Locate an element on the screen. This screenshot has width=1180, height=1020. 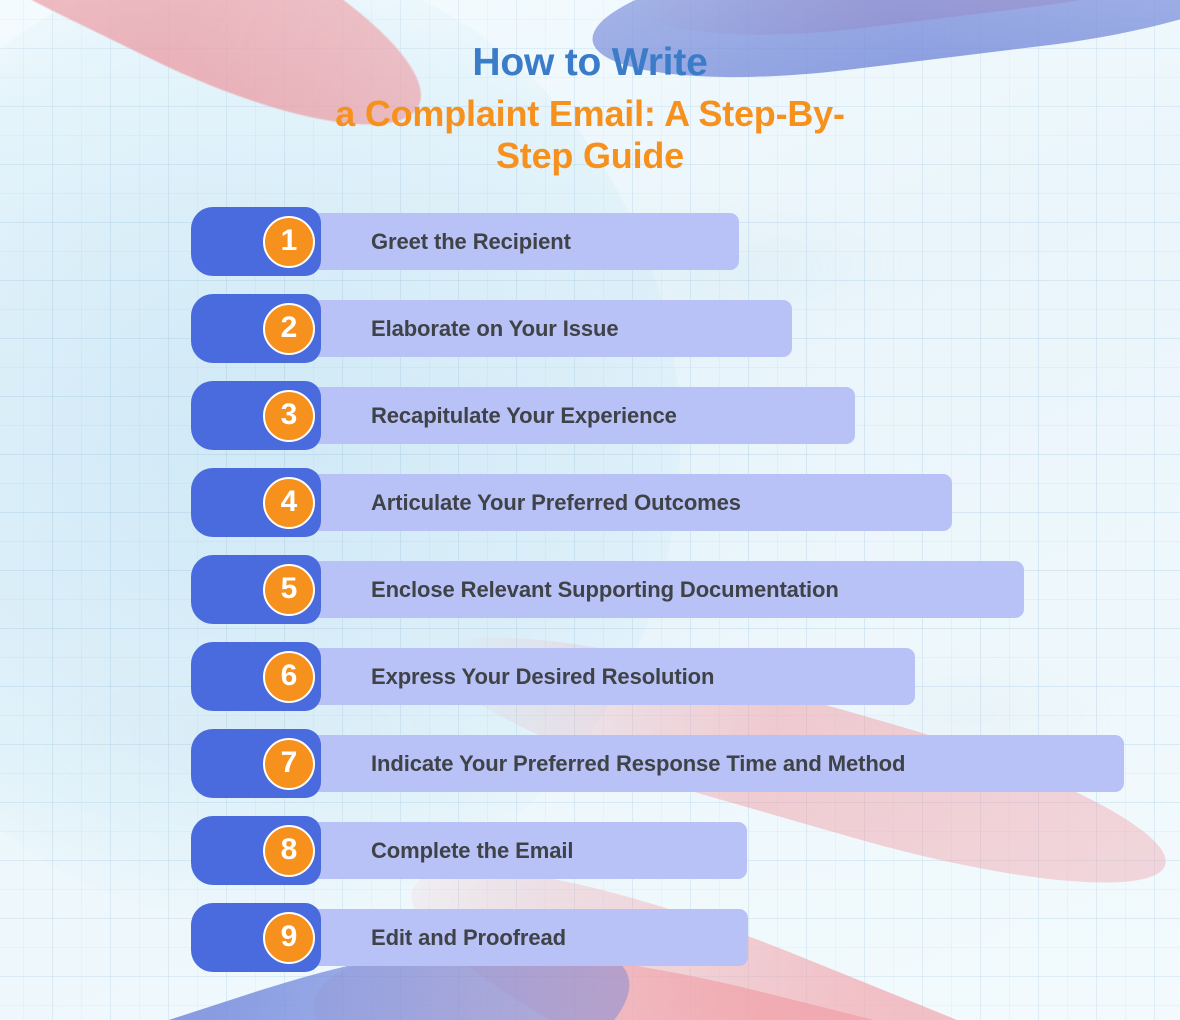
step-bar: Elaborate on Your Issue is located at coordinates (522, 328).